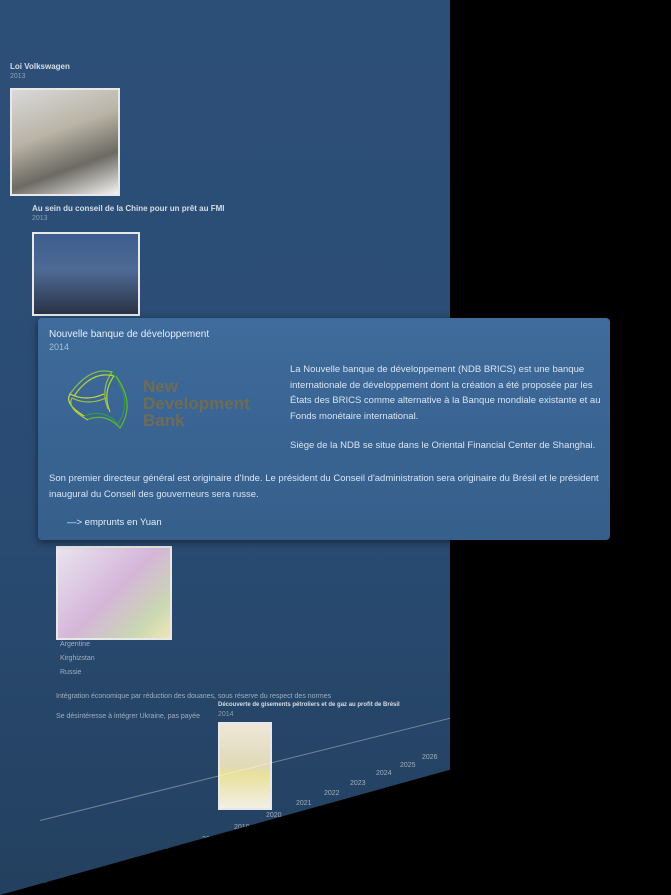 This screenshot has height=895, width=671. What do you see at coordinates (226, 714) in the screenshot?
I see `bg-entry-year: 2014` at bounding box center [226, 714].